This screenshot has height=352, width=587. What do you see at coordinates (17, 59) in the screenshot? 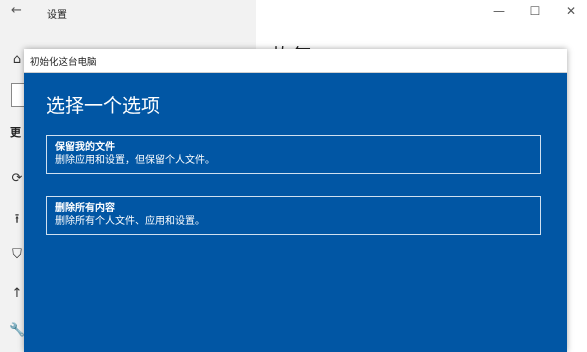
I see `home-icon: ⌂` at bounding box center [17, 59].